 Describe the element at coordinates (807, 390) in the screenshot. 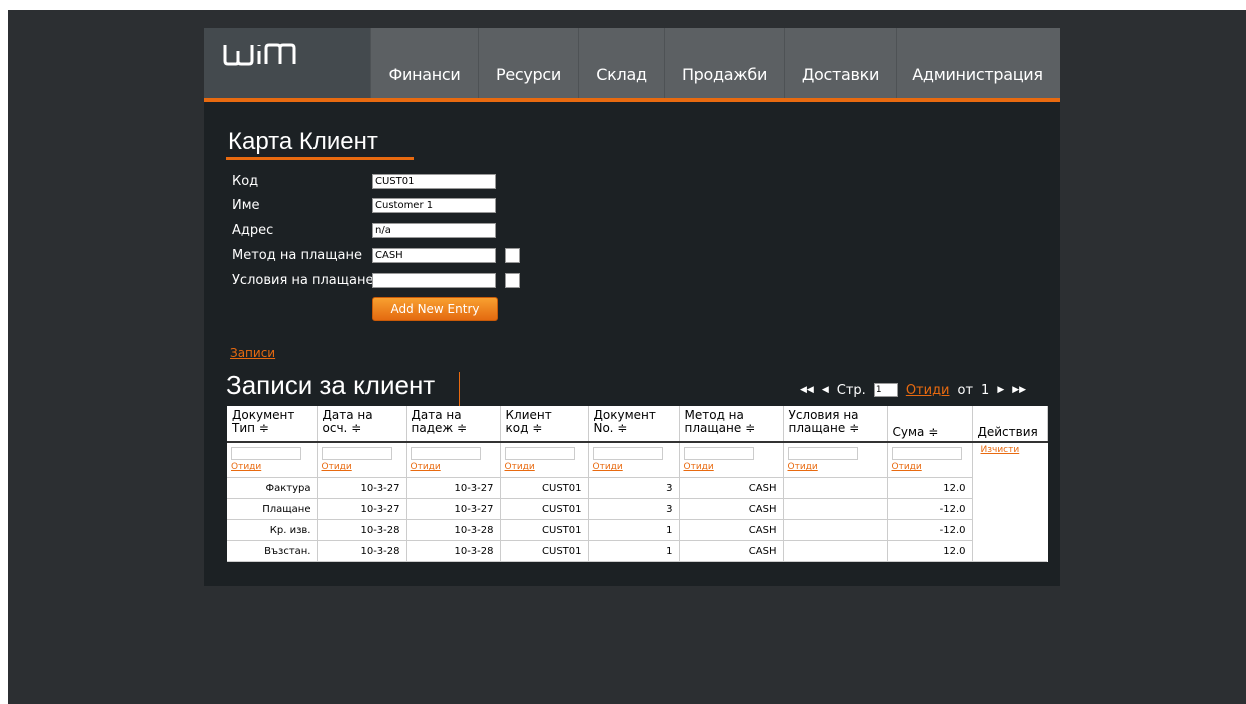

I see `first-page-icon: ◀◀` at that location.